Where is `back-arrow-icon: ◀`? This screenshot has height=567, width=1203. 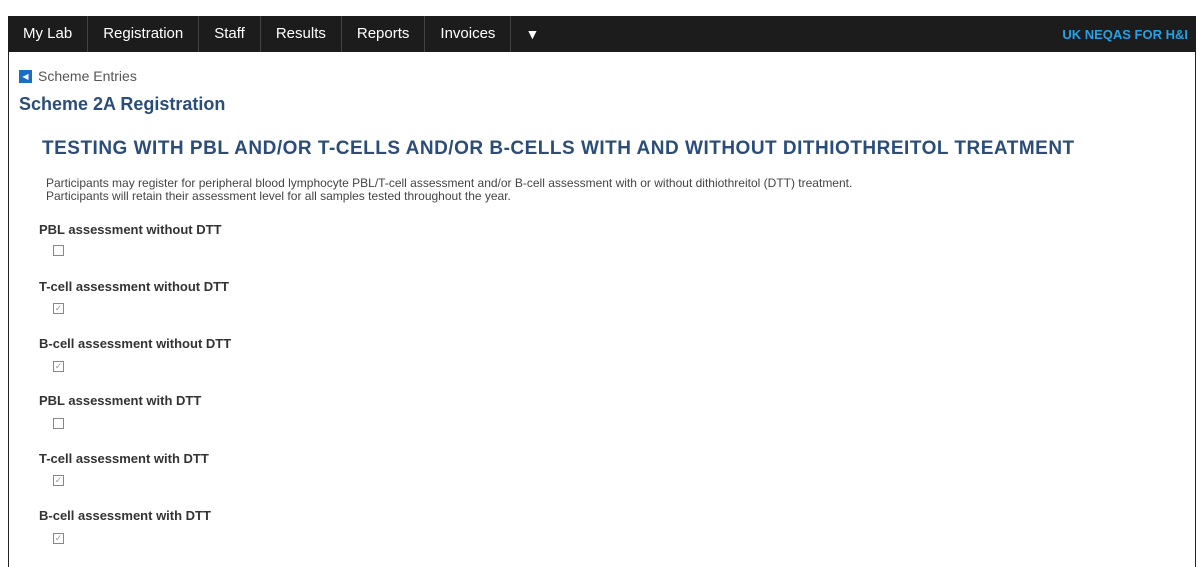
back-arrow-icon: ◀ is located at coordinates (25, 76).